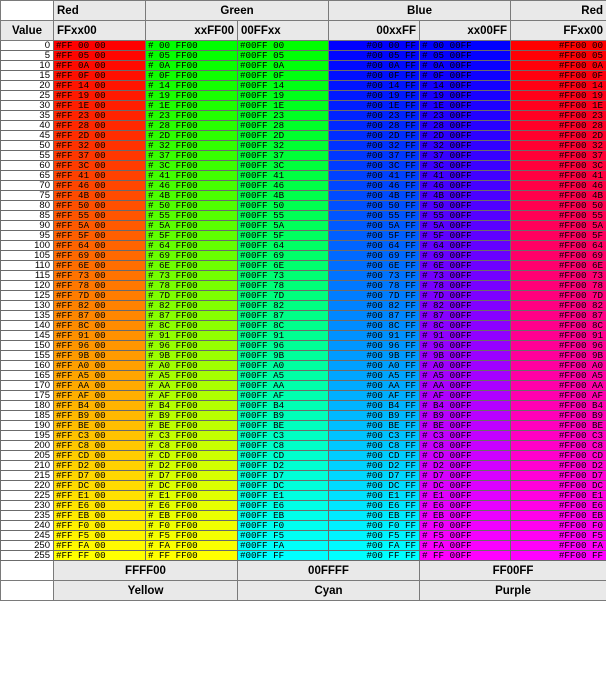 This screenshot has width=606, height=682. I want to click on swatch-xx00ff: # 7D 00FF, so click(465, 295).